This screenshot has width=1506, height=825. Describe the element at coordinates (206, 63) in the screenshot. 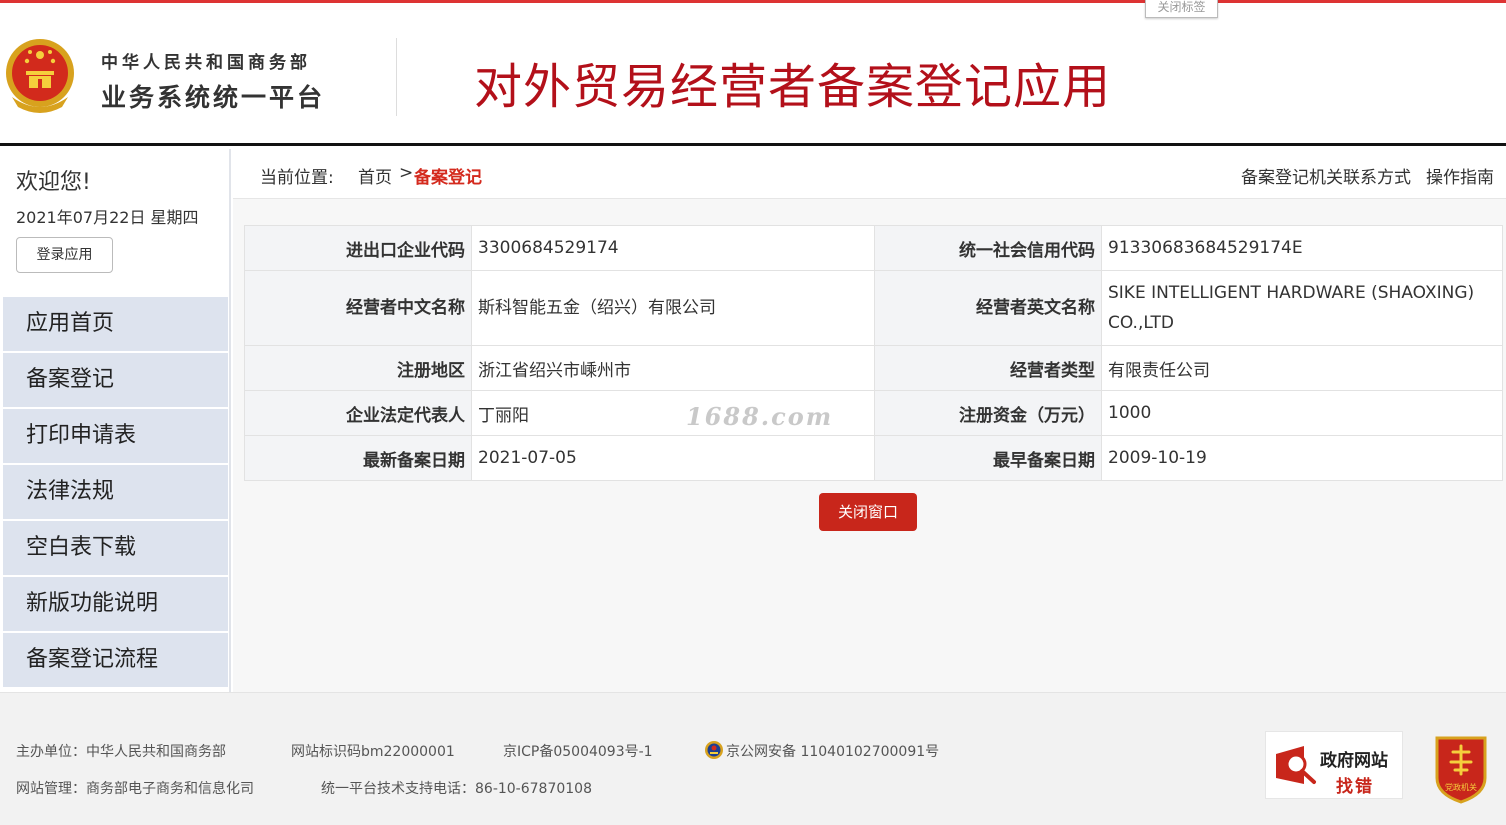

I see `ministry-name: 中华人民共和国商务部` at that location.